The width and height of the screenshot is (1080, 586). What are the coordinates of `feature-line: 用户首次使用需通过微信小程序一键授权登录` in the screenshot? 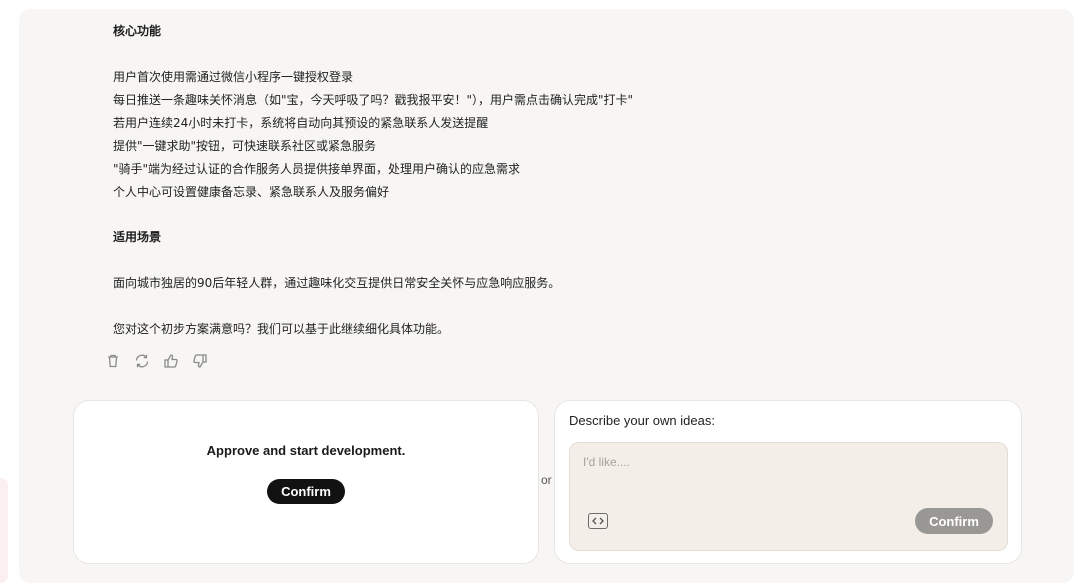 It's located at (233, 77).